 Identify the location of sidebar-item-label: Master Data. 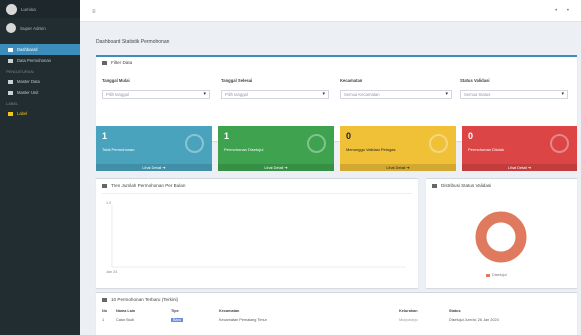
(28, 81).